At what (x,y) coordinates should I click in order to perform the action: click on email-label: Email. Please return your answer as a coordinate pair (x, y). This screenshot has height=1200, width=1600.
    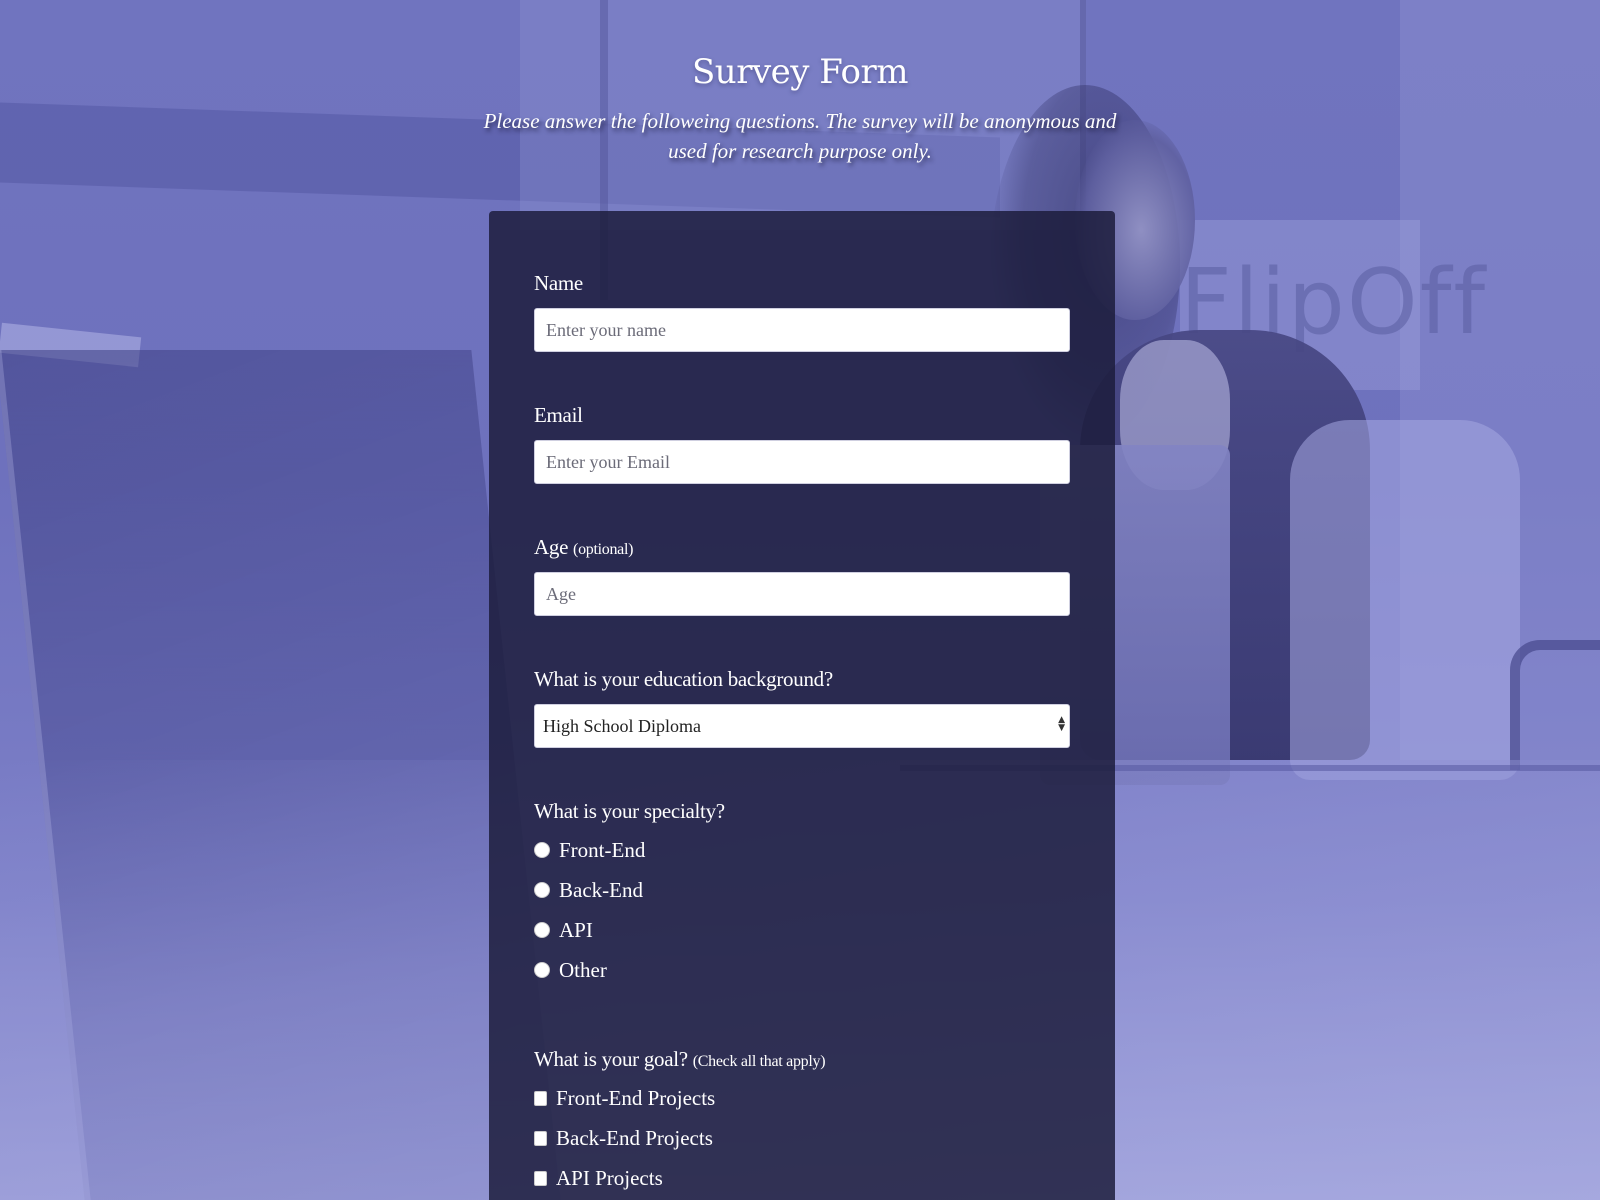
    Looking at the image, I should click on (558, 415).